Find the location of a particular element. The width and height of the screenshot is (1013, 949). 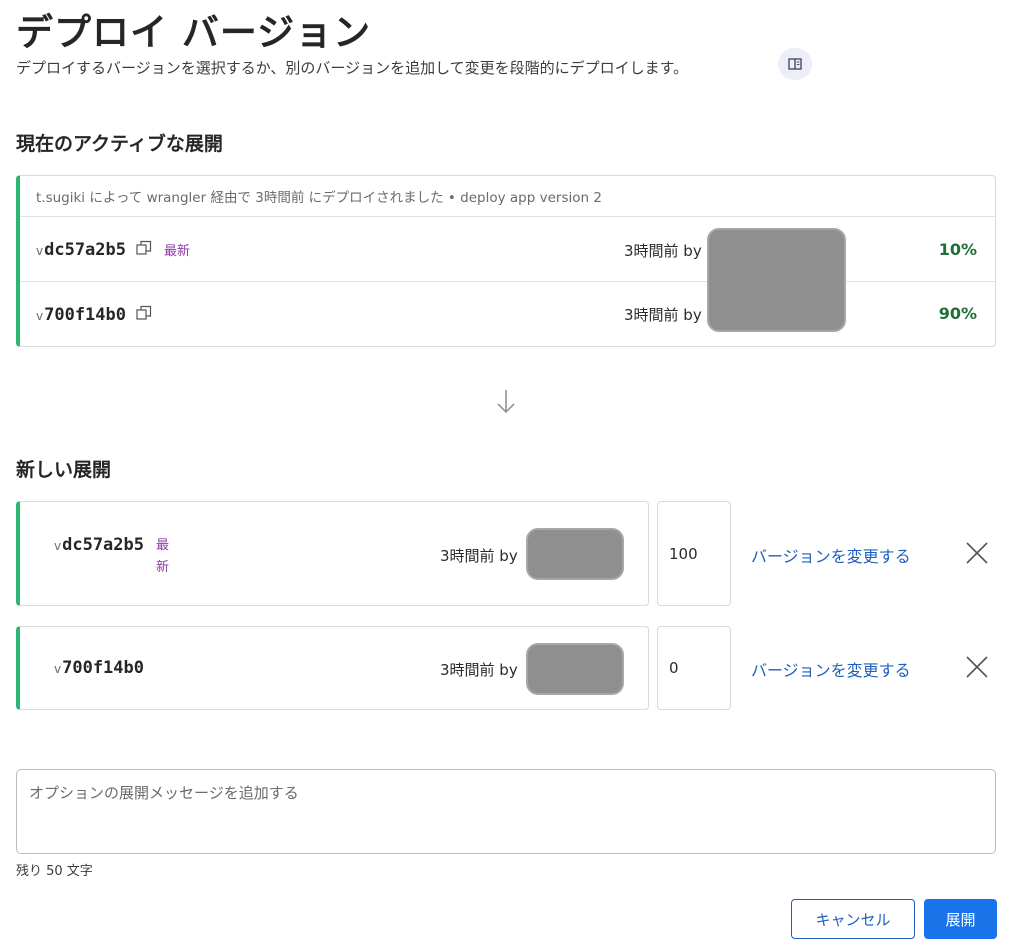

version-label: v dc57a2b5 最新 is located at coordinates (113, 249).